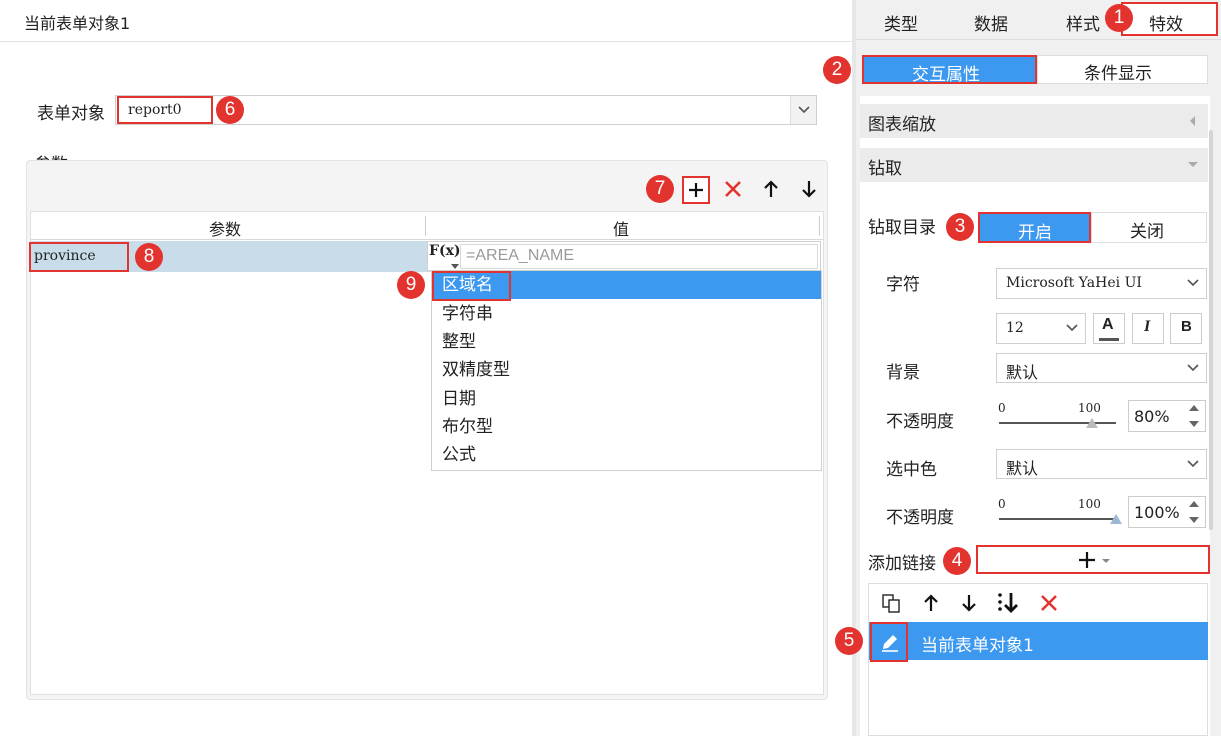 The width and height of the screenshot is (1221, 736). I want to click on section-drill: 钻取, so click(1034, 165).